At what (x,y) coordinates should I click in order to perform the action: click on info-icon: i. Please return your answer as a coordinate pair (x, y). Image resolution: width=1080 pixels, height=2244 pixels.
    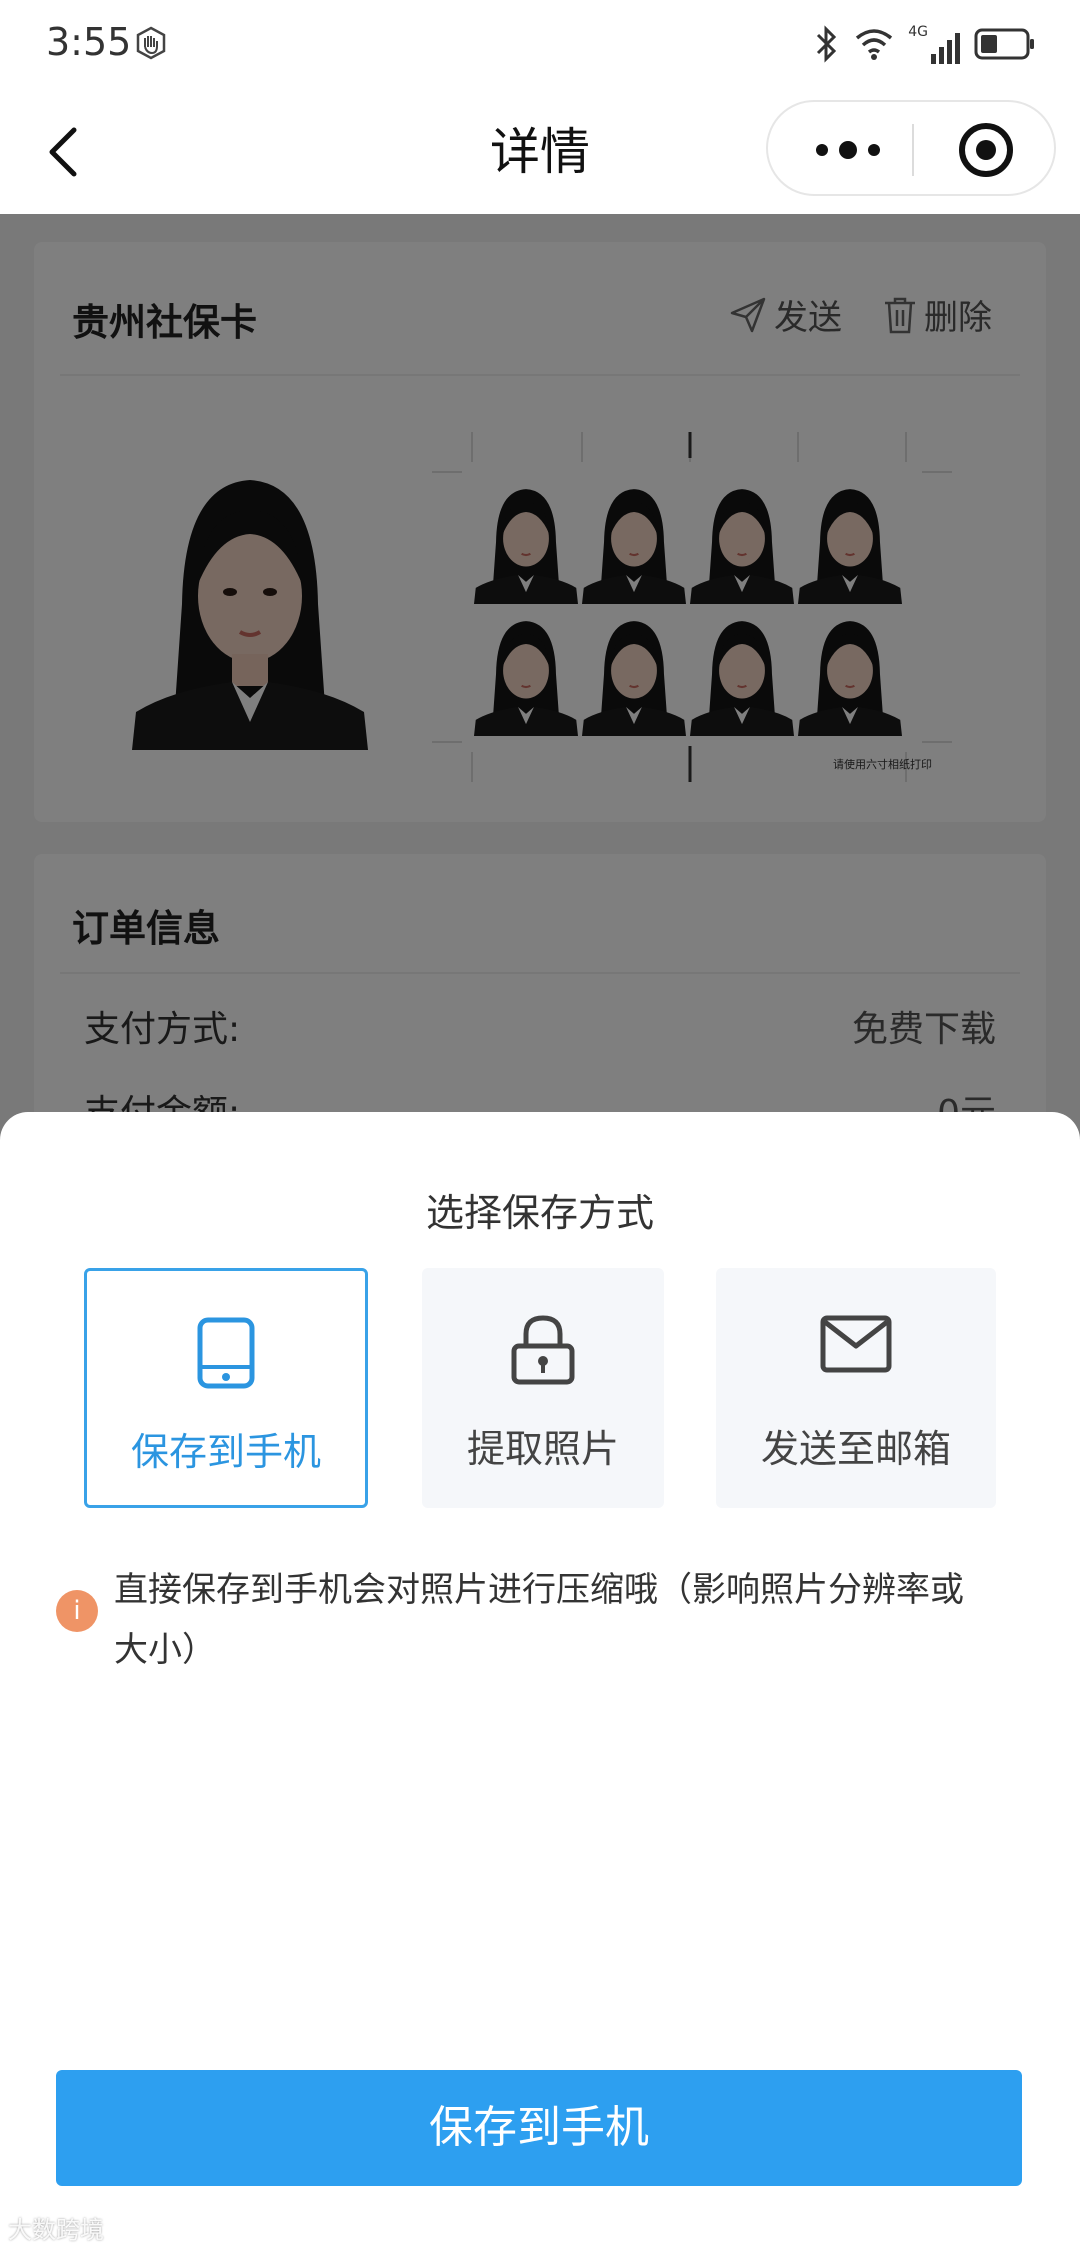
    Looking at the image, I should click on (77, 1611).